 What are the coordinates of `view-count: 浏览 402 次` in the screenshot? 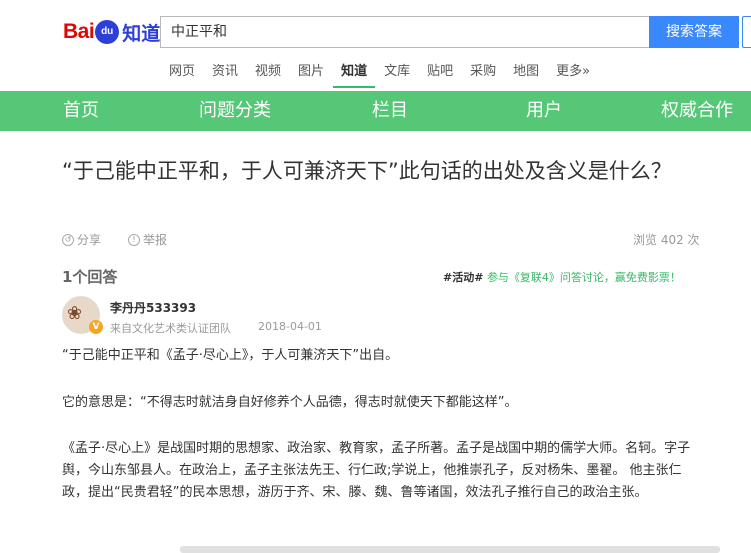 It's located at (666, 240).